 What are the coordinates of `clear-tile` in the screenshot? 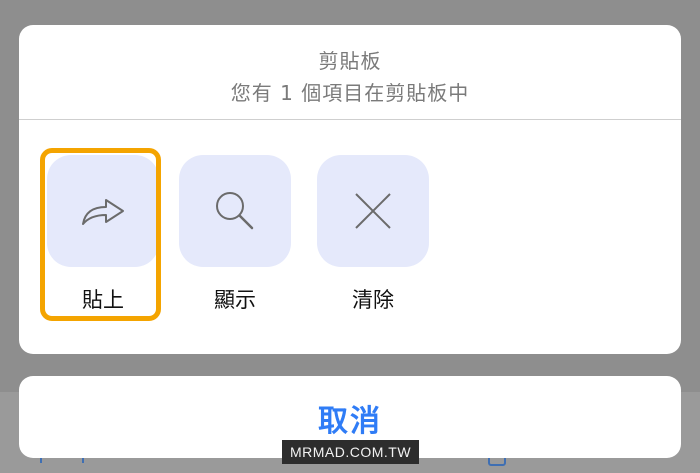 It's located at (373, 211).